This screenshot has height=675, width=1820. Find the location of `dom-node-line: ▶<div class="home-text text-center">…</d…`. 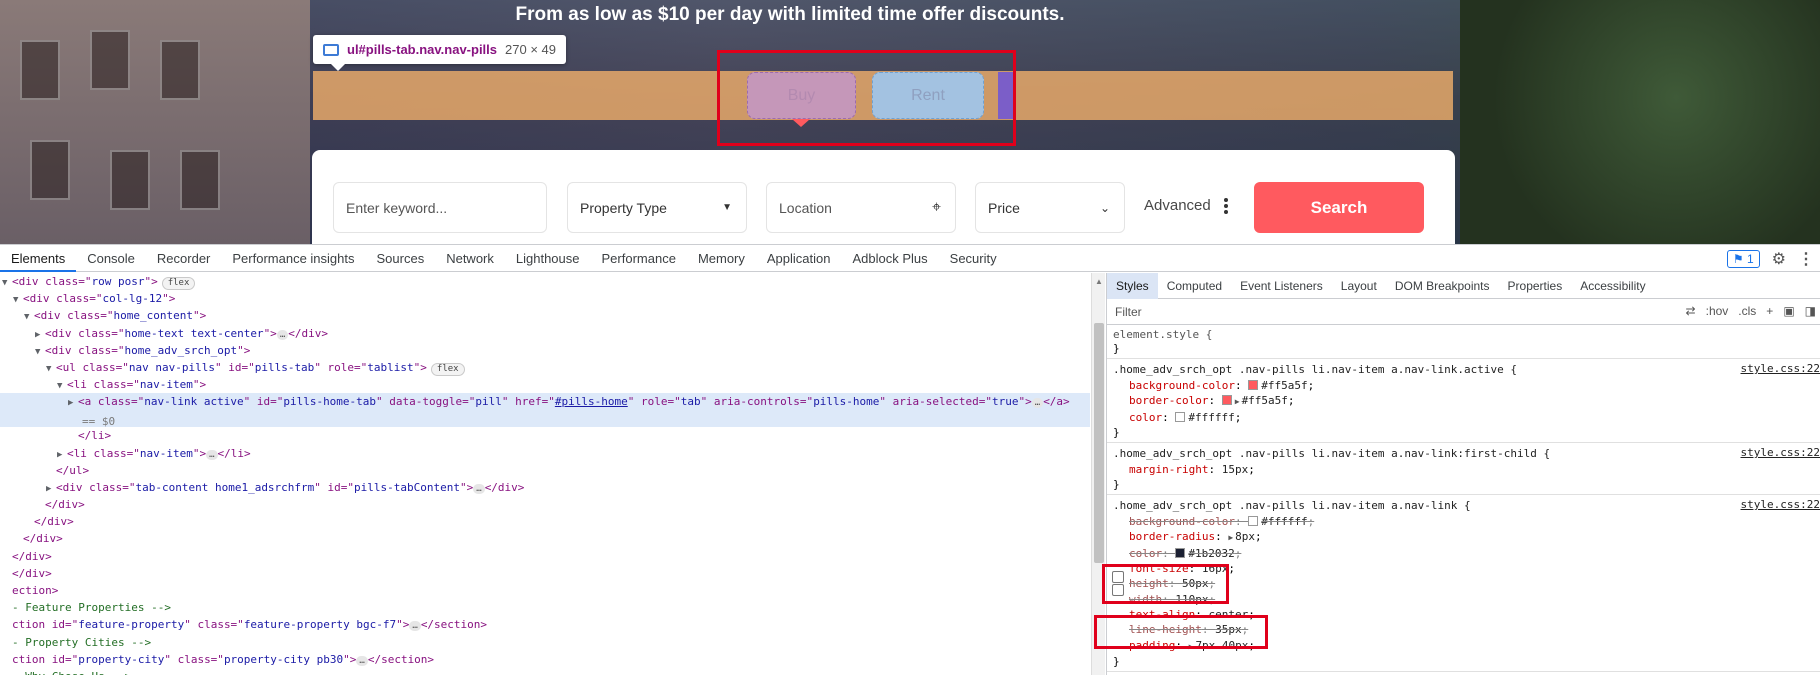

dom-node-line: ▶<div class="home-text text-center">…</d… is located at coordinates (545, 333).